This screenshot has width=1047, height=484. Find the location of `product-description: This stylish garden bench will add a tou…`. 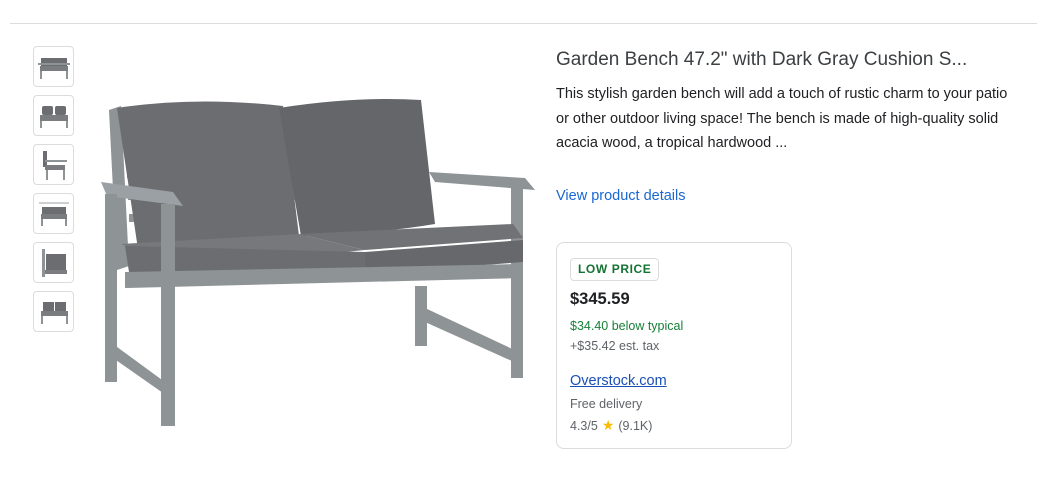

product-description: This stylish garden bench will add a tou… is located at coordinates (782, 118).